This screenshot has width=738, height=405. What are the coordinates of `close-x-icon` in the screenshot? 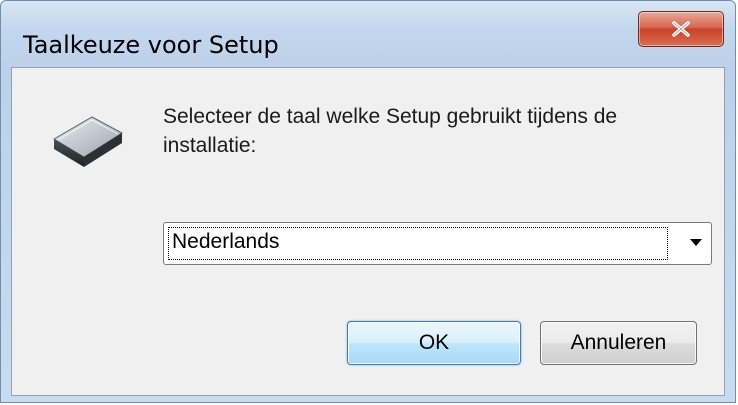 It's located at (681, 29).